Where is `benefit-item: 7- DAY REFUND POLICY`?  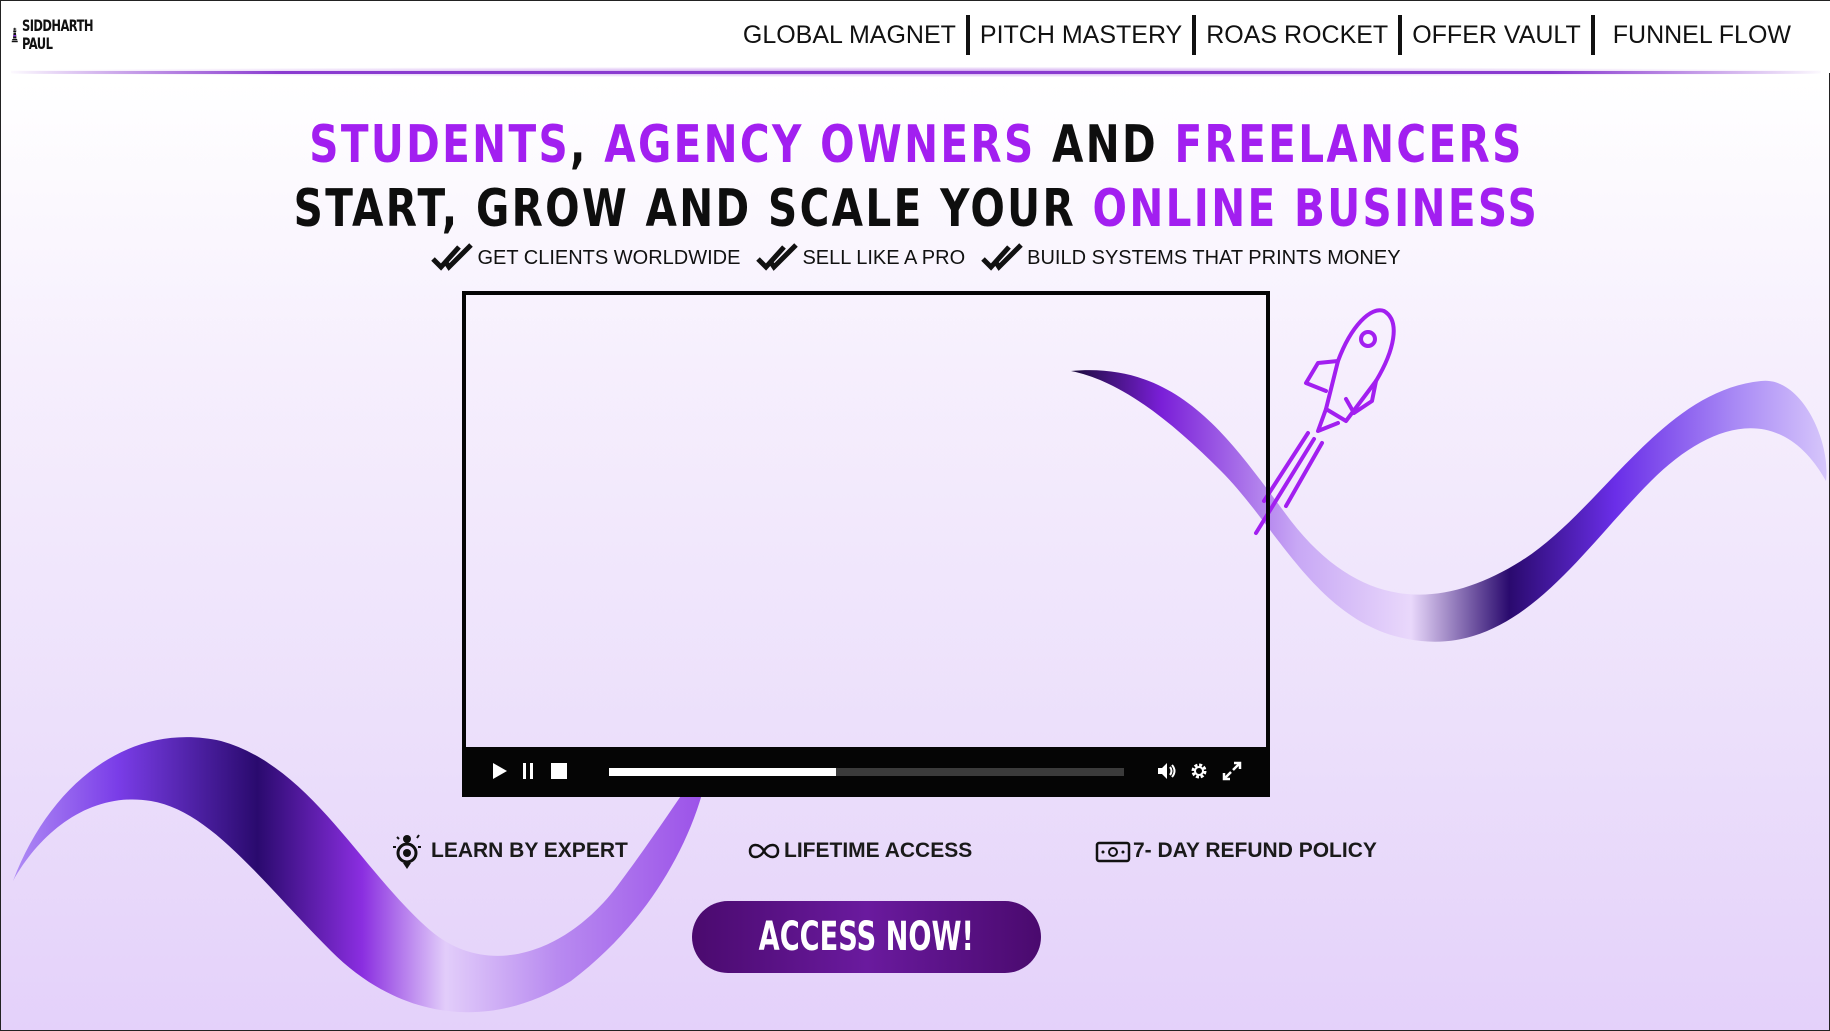
benefit-item: 7- DAY REFUND POLICY is located at coordinates (1236, 851).